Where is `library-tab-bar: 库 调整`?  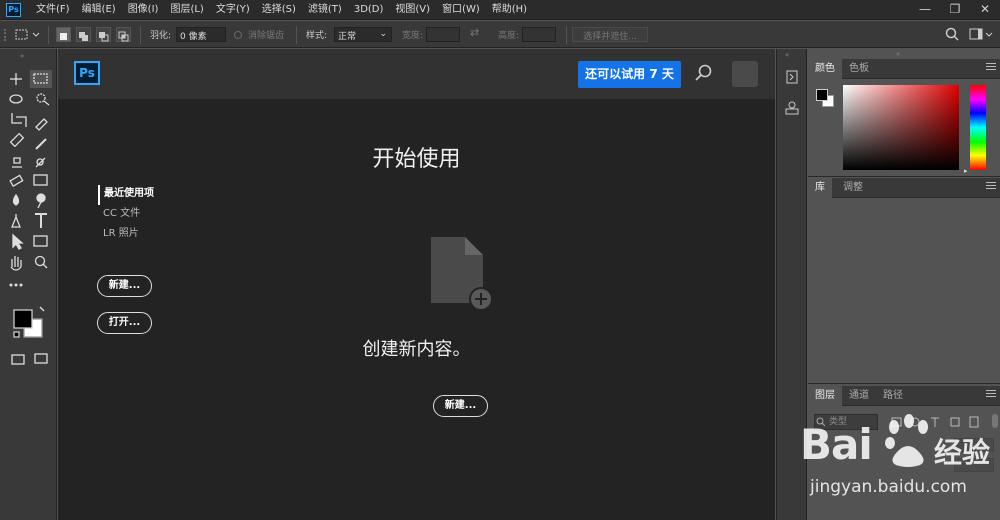
library-tab-bar: 库 调整 is located at coordinates (904, 188).